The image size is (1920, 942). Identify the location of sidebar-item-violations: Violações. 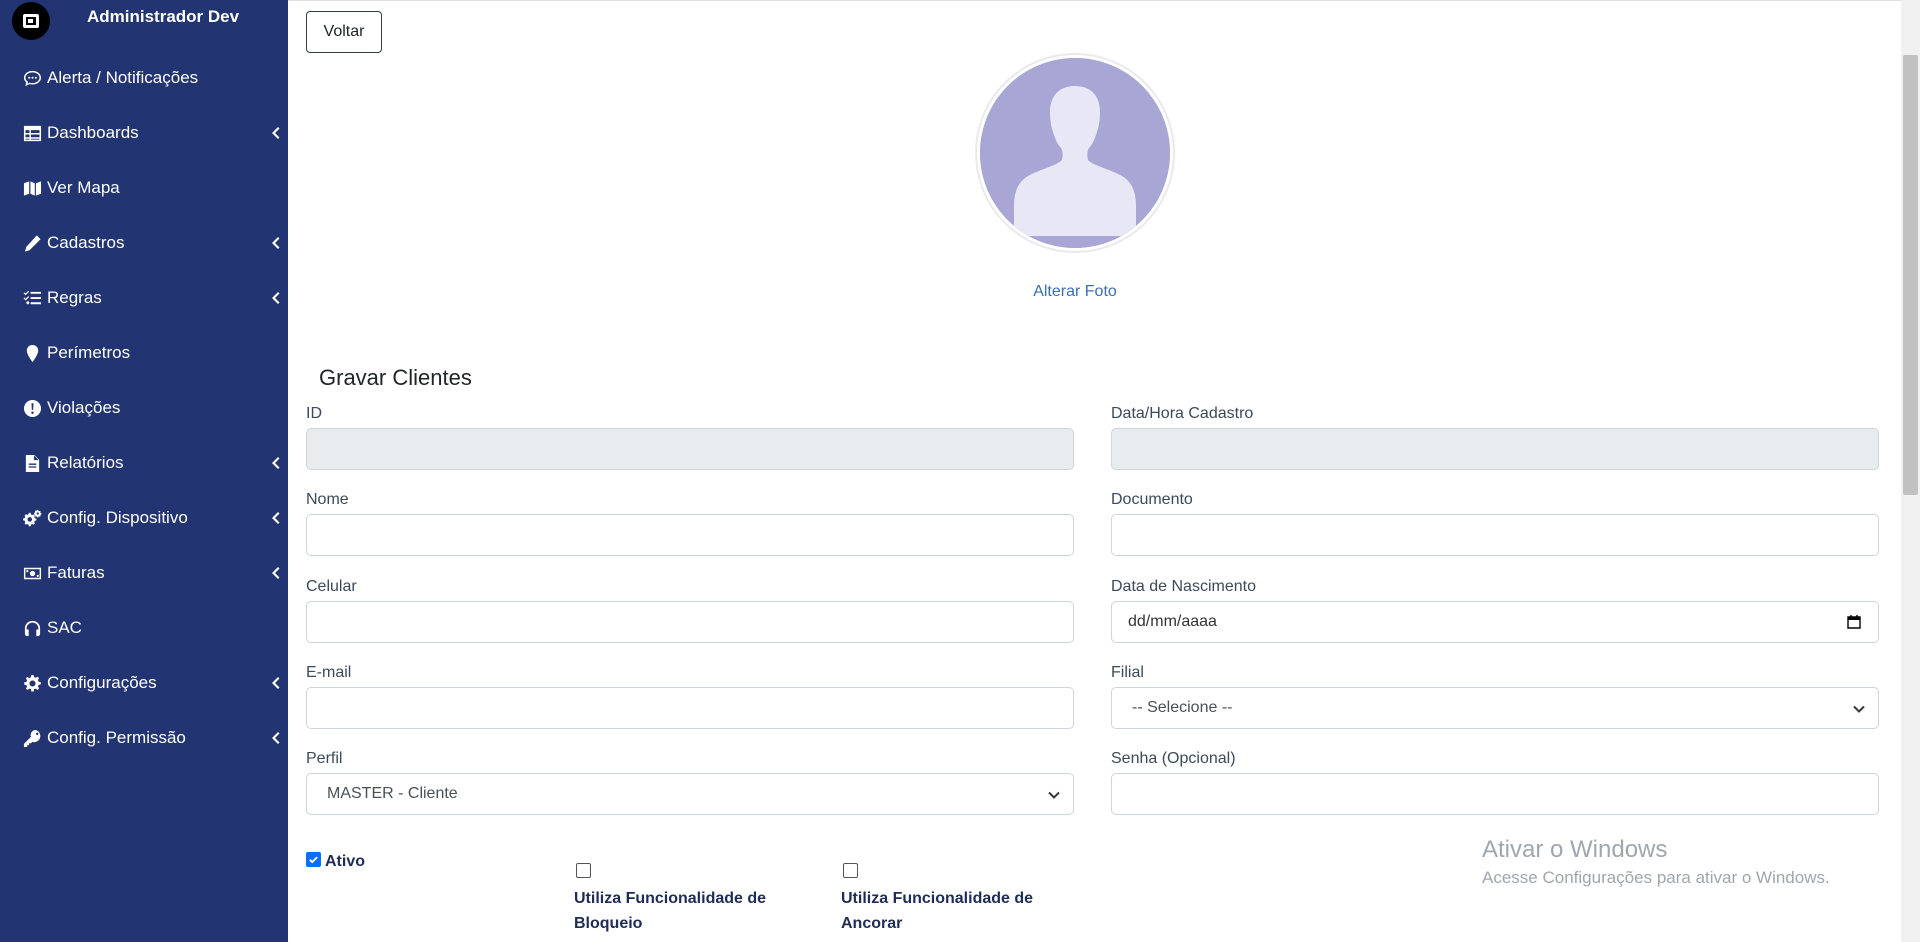
(144, 408).